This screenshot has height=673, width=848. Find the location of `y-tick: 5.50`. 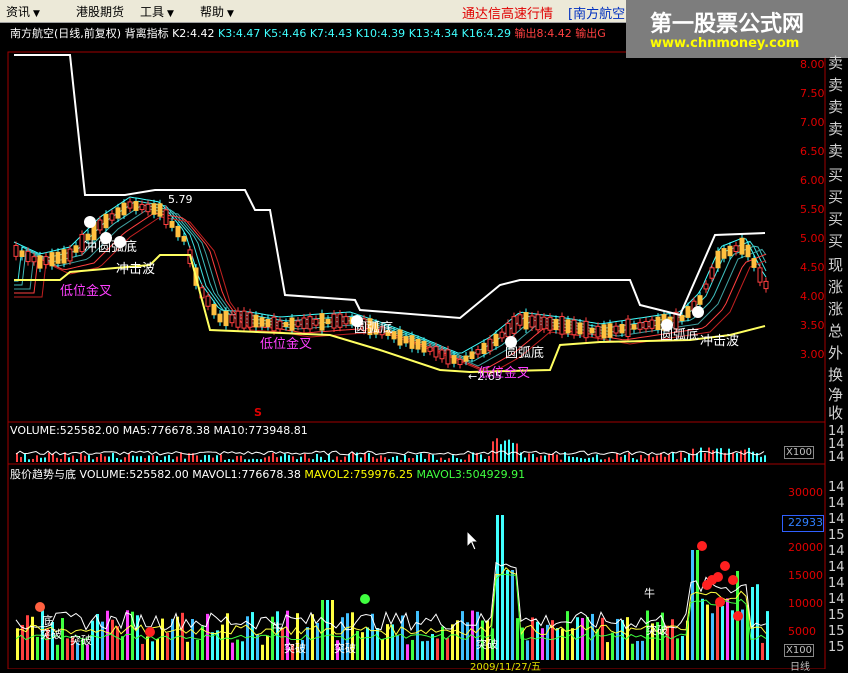

y-tick: 5.50 is located at coordinates (812, 209).